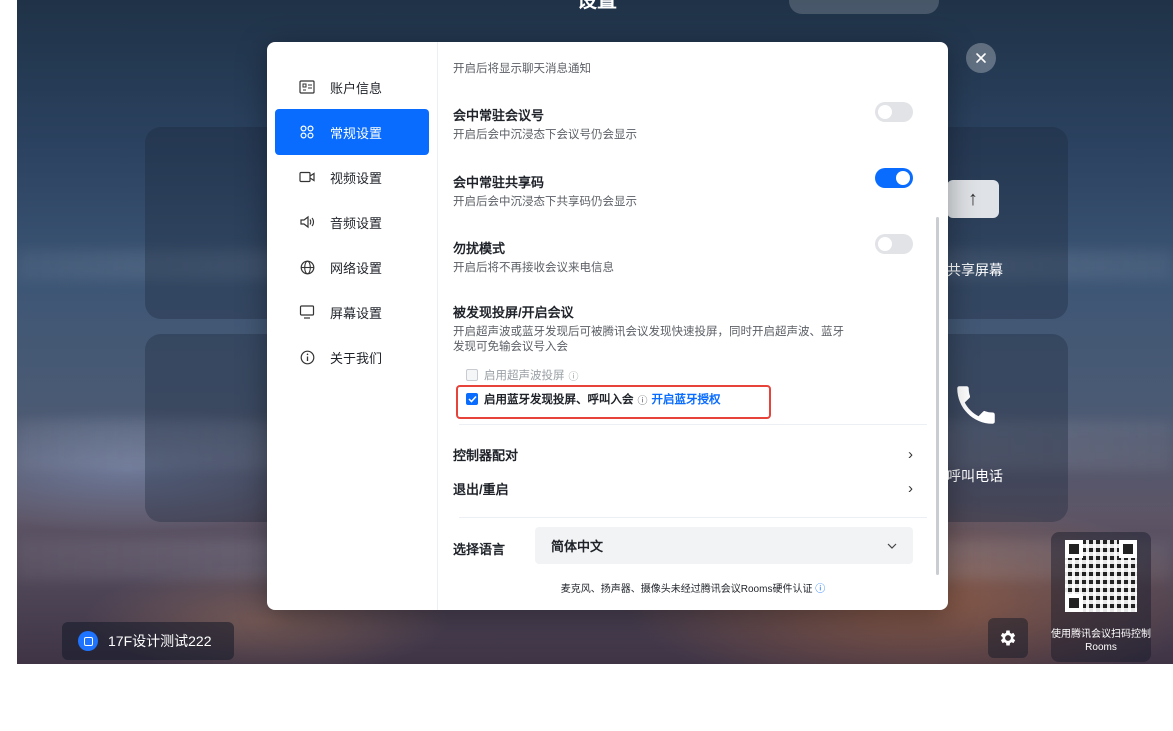 The width and height of the screenshot is (1173, 731). I want to click on globe-icon, so click(307, 267).